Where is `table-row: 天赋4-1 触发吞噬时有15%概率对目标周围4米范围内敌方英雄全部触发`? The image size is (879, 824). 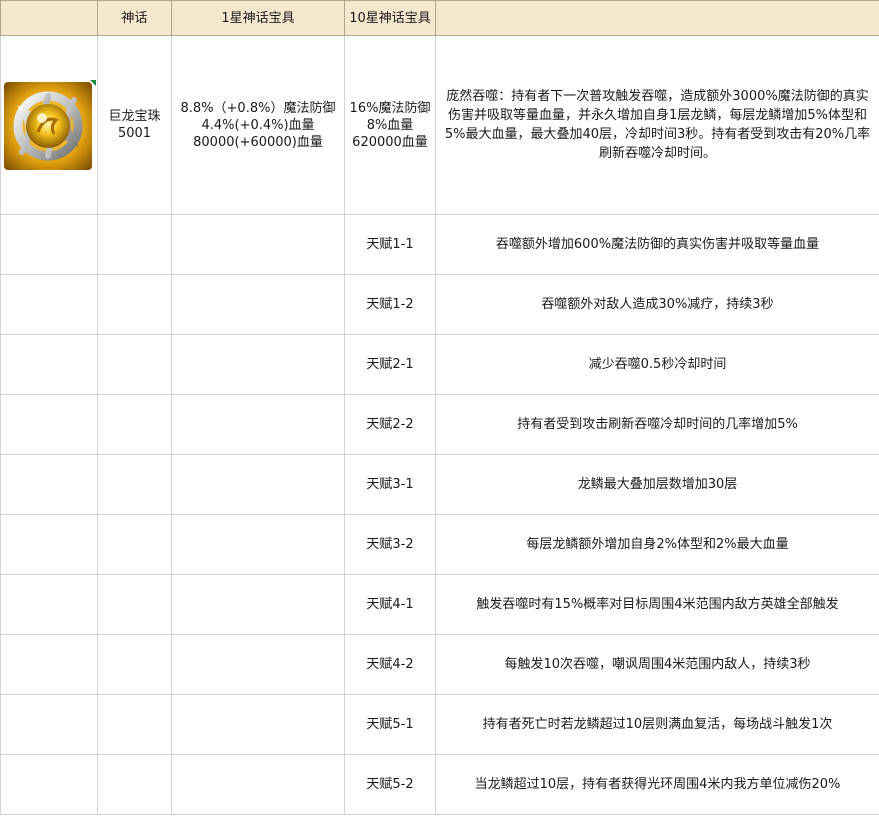
table-row: 天赋4-1 触发吞噬时有15%概率对目标周围4米范围内敌方英雄全部触发 is located at coordinates (439, 604).